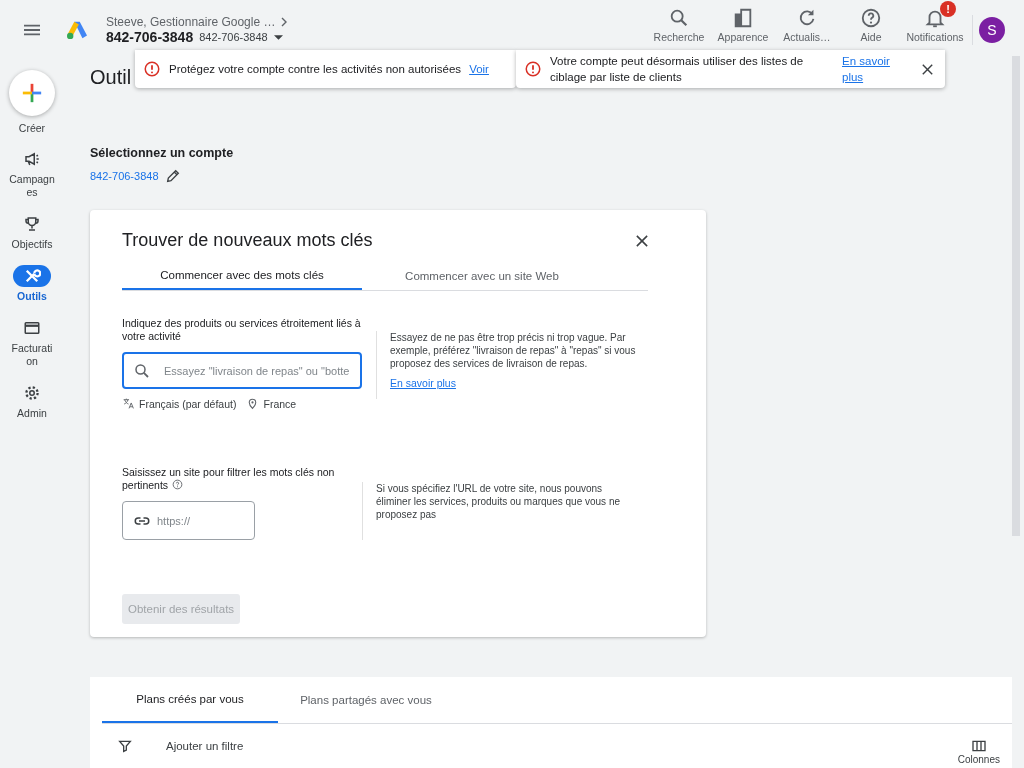 This screenshot has width=1024, height=768. What do you see at coordinates (32, 276) in the screenshot?
I see `tools-icon` at bounding box center [32, 276].